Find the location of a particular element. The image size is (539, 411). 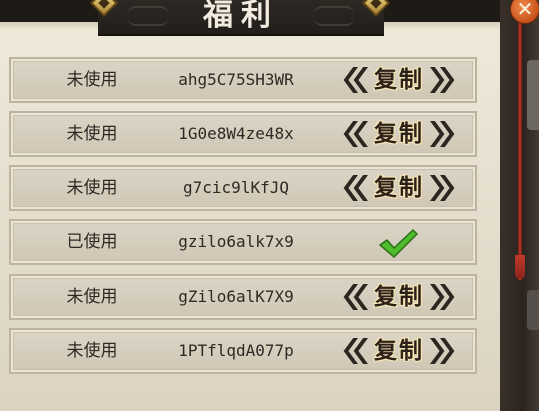

redeem-code-text: 1PTflqdA077p is located at coordinates (236, 350).